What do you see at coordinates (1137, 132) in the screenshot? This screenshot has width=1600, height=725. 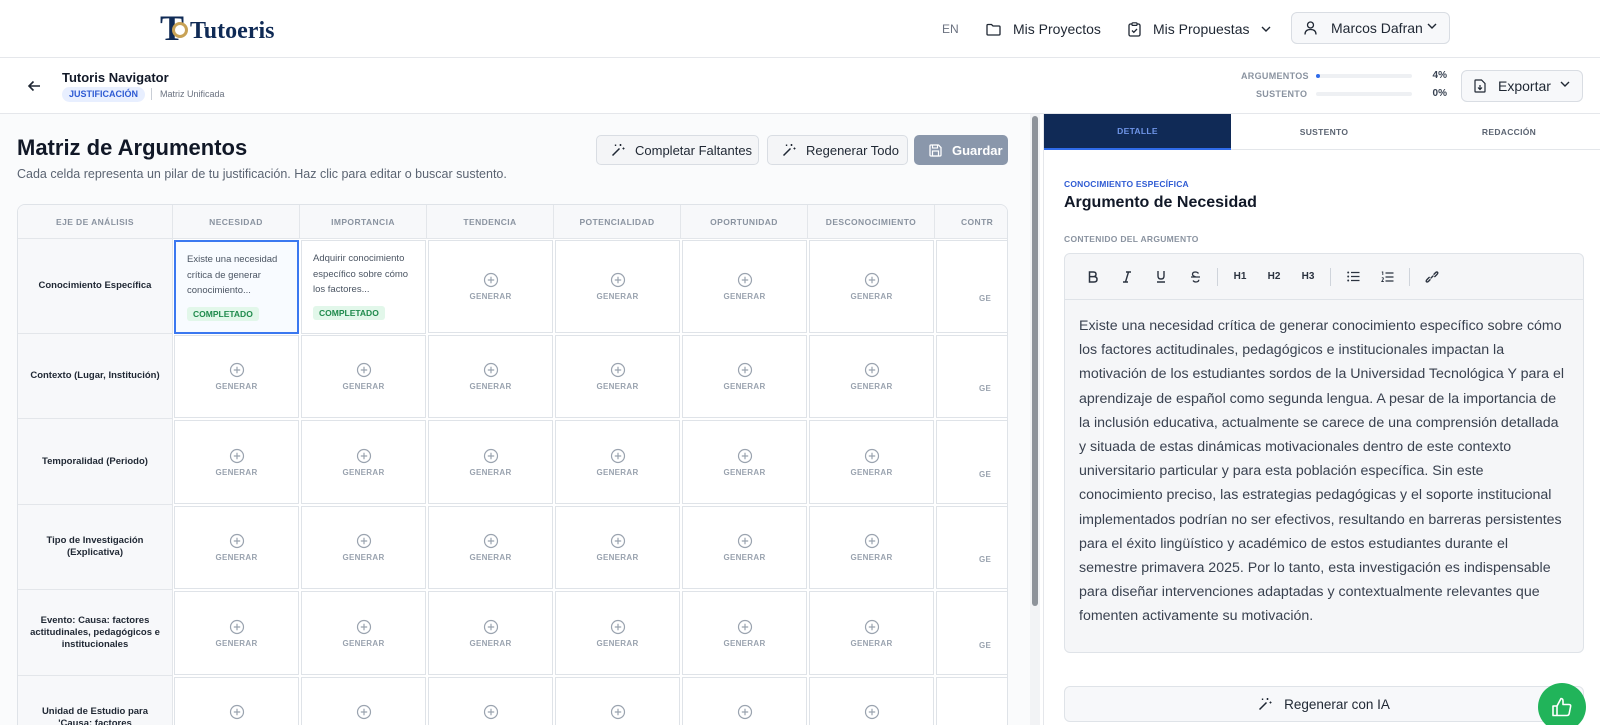 I see `tab-detail: DETALLE` at bounding box center [1137, 132].